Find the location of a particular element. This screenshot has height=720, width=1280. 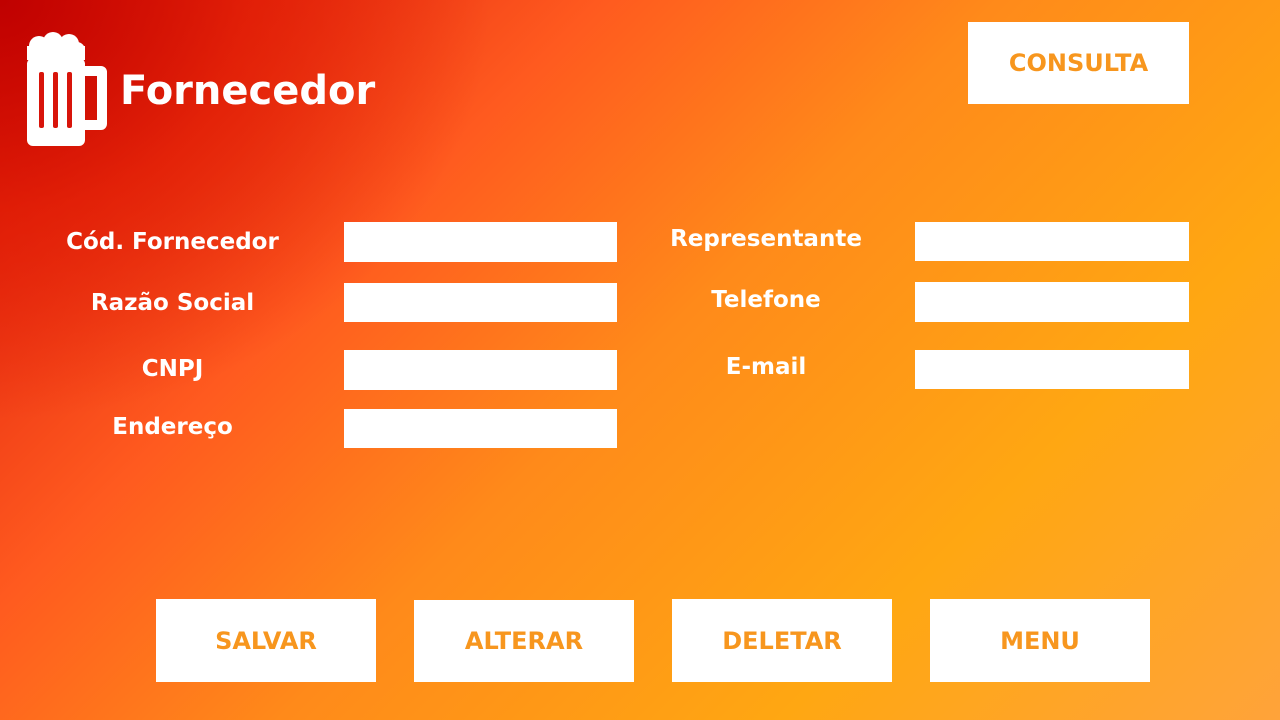

page-title: Fornecedor is located at coordinates (248, 91).